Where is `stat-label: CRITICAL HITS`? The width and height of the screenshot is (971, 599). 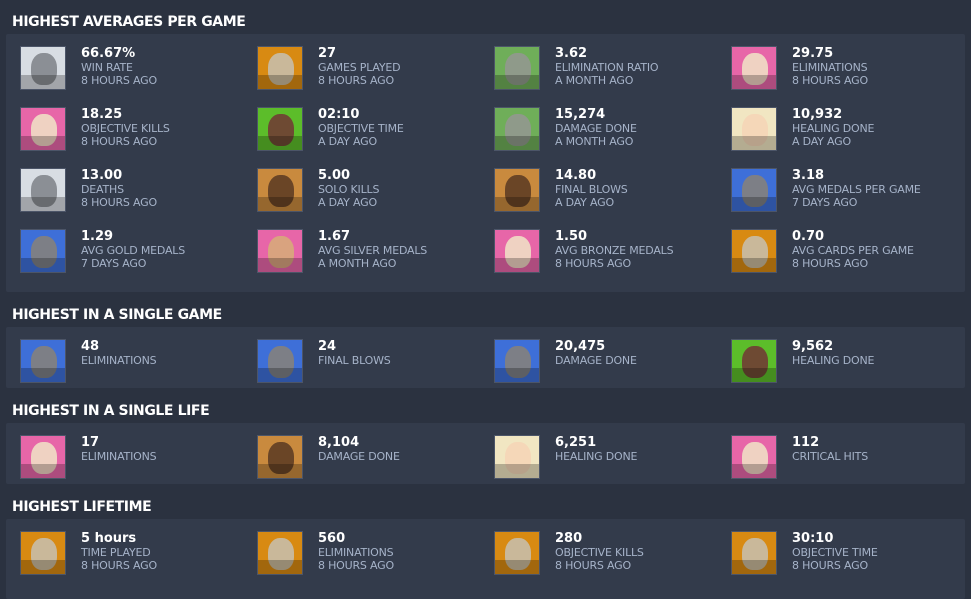
stat-label: CRITICAL HITS is located at coordinates (830, 456).